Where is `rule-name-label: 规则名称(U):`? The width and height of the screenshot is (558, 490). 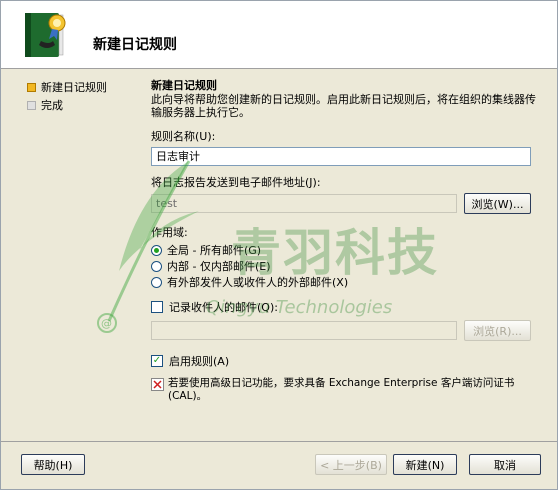 rule-name-label: 规则名称(U): is located at coordinates (183, 136).